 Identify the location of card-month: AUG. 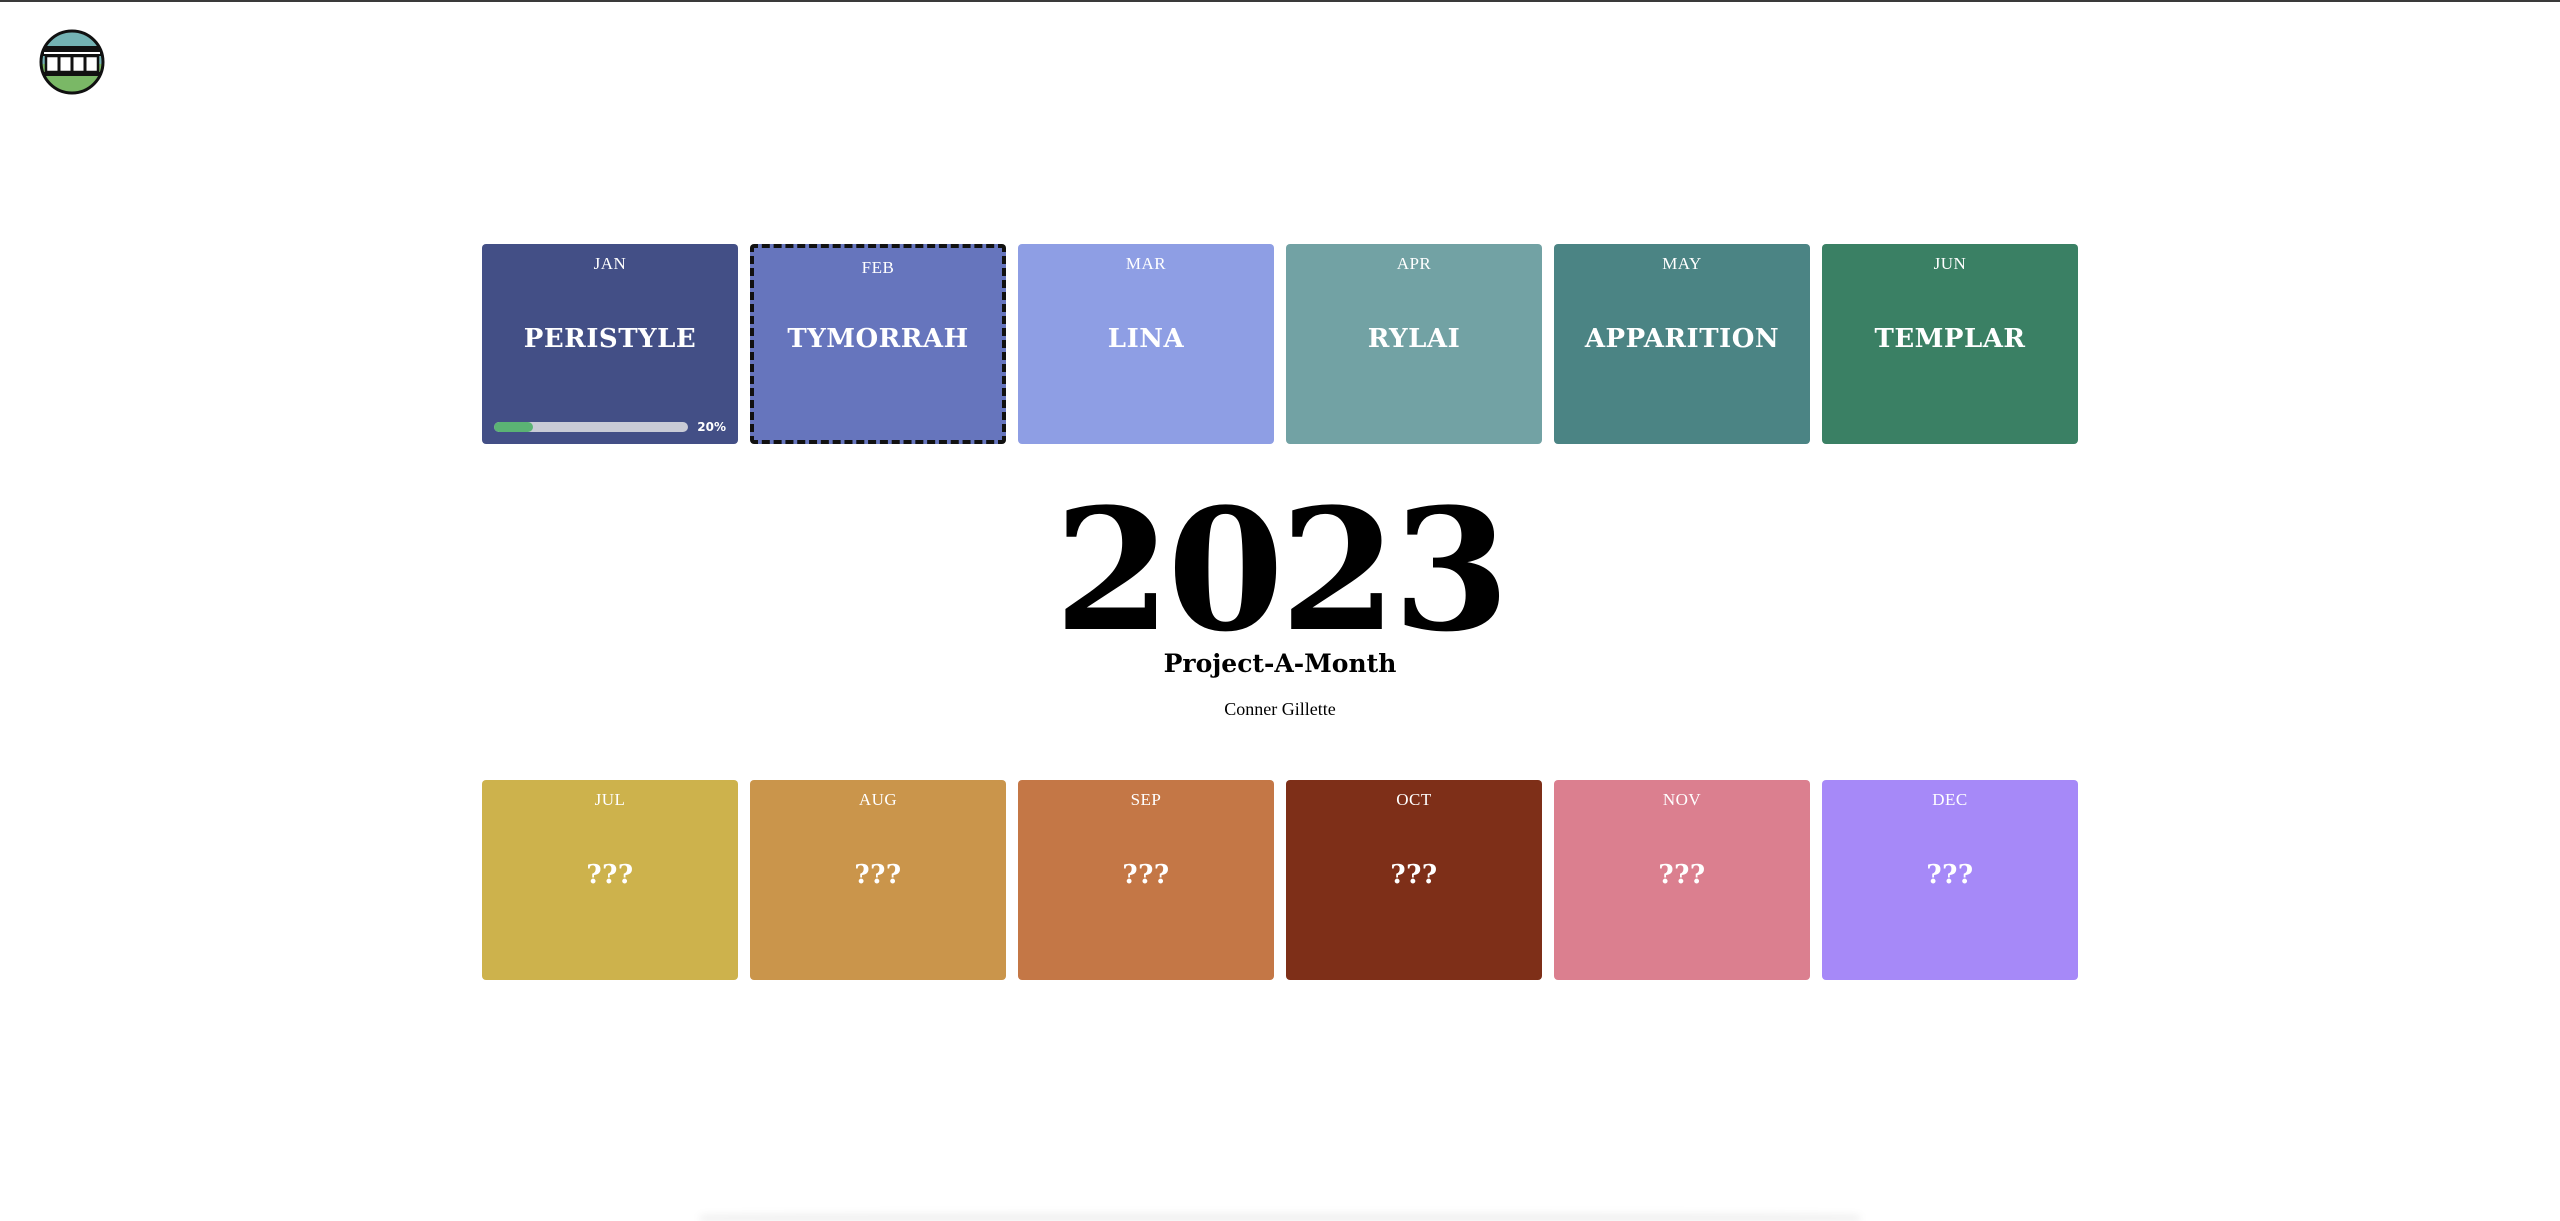
(878, 799).